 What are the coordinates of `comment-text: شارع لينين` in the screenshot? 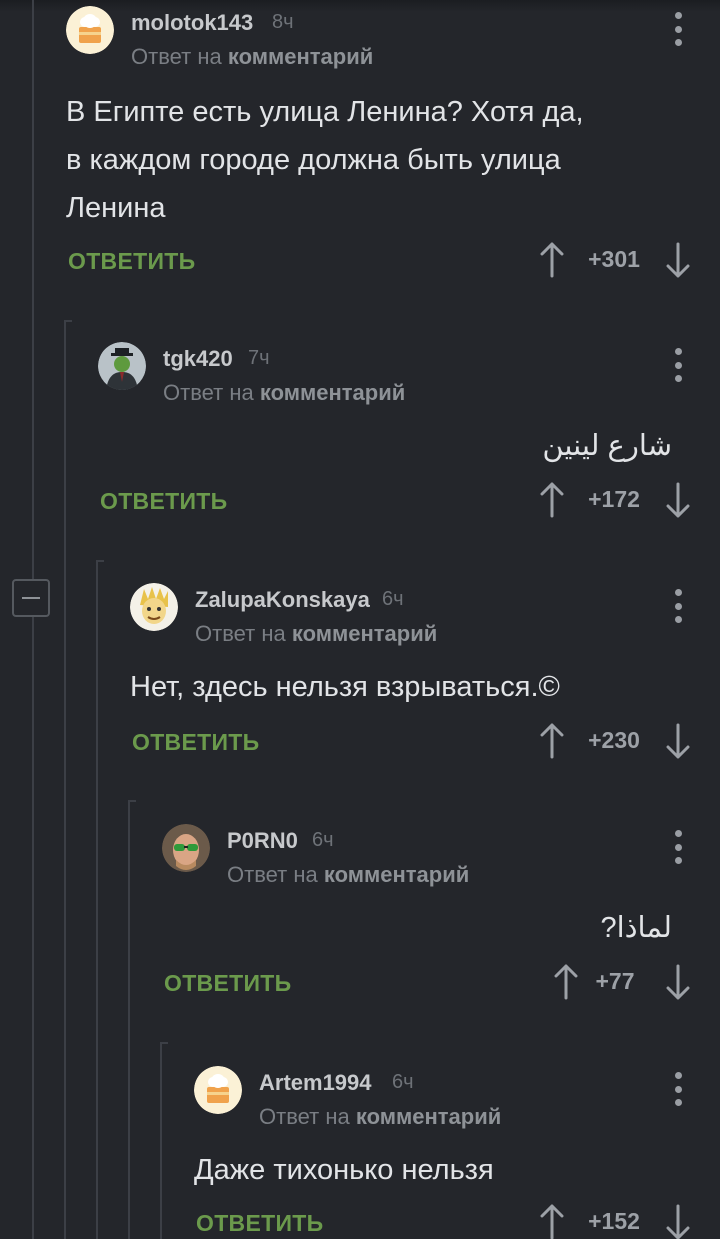 It's located at (607, 446).